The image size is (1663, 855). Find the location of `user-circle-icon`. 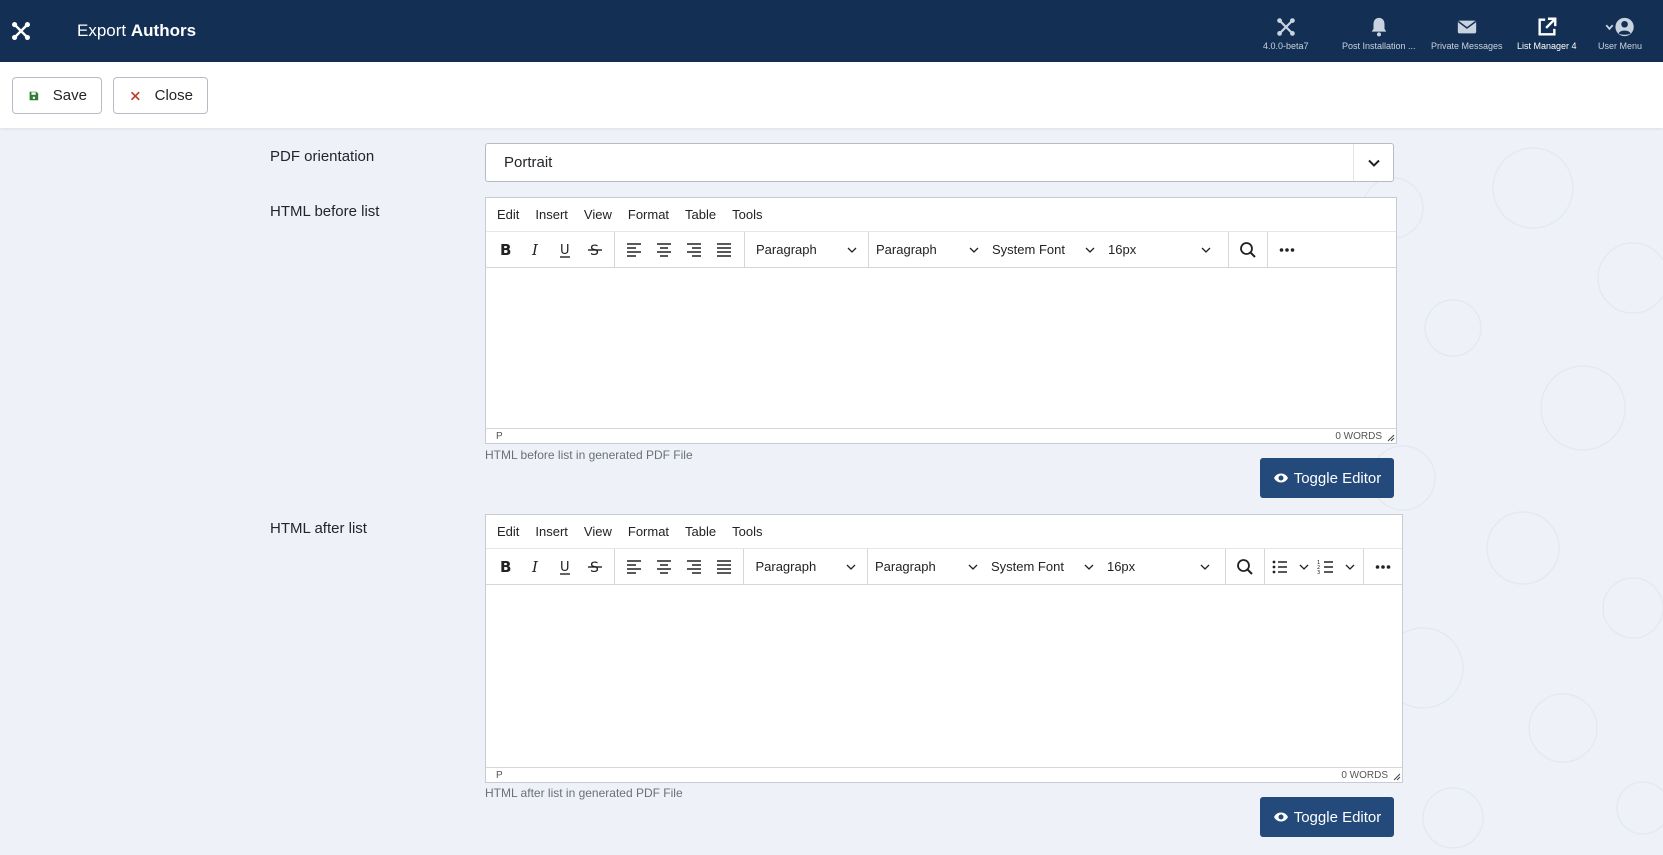

user-circle-icon is located at coordinates (1619, 27).